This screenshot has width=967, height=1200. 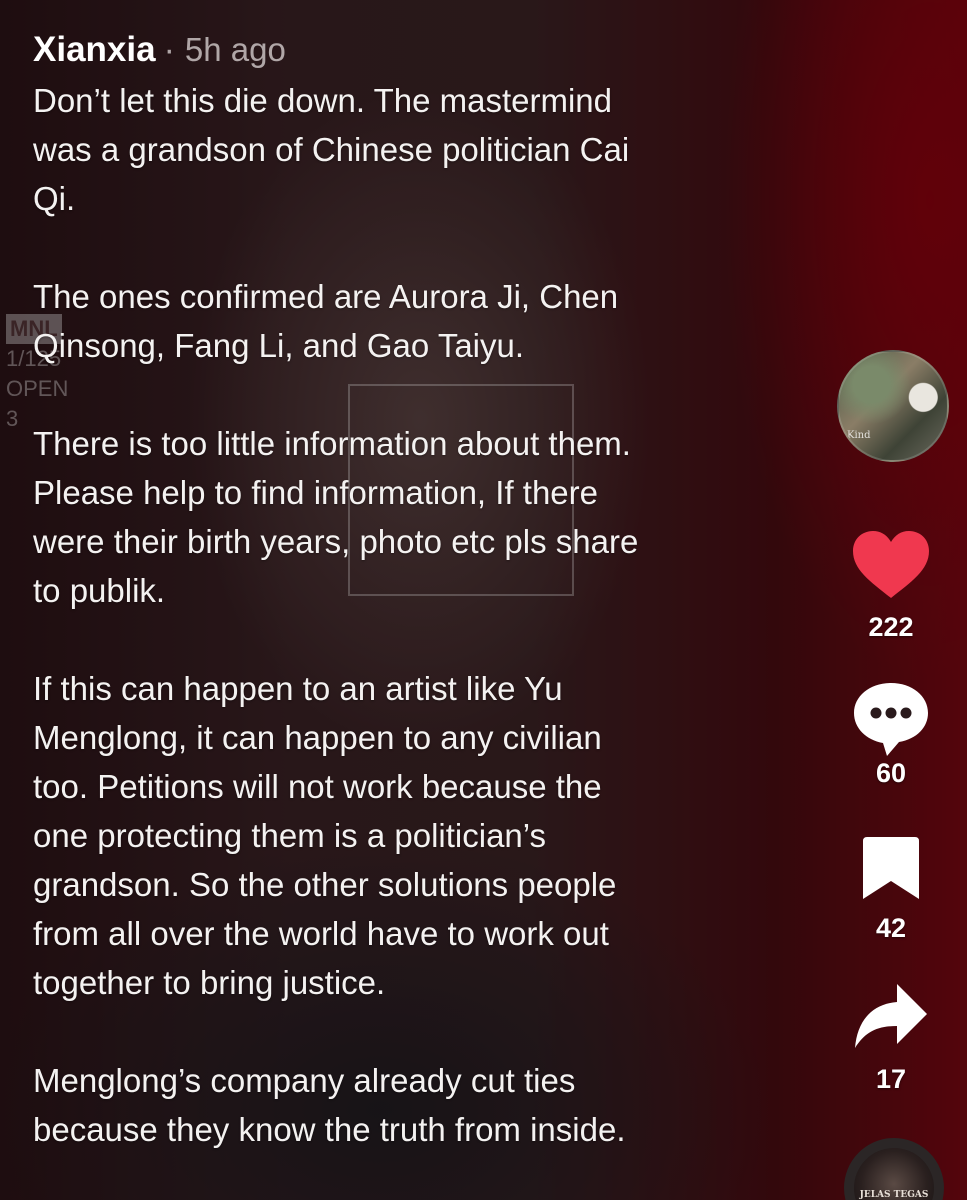 I want to click on comment-timestamp: 5h ago, so click(x=235, y=49).